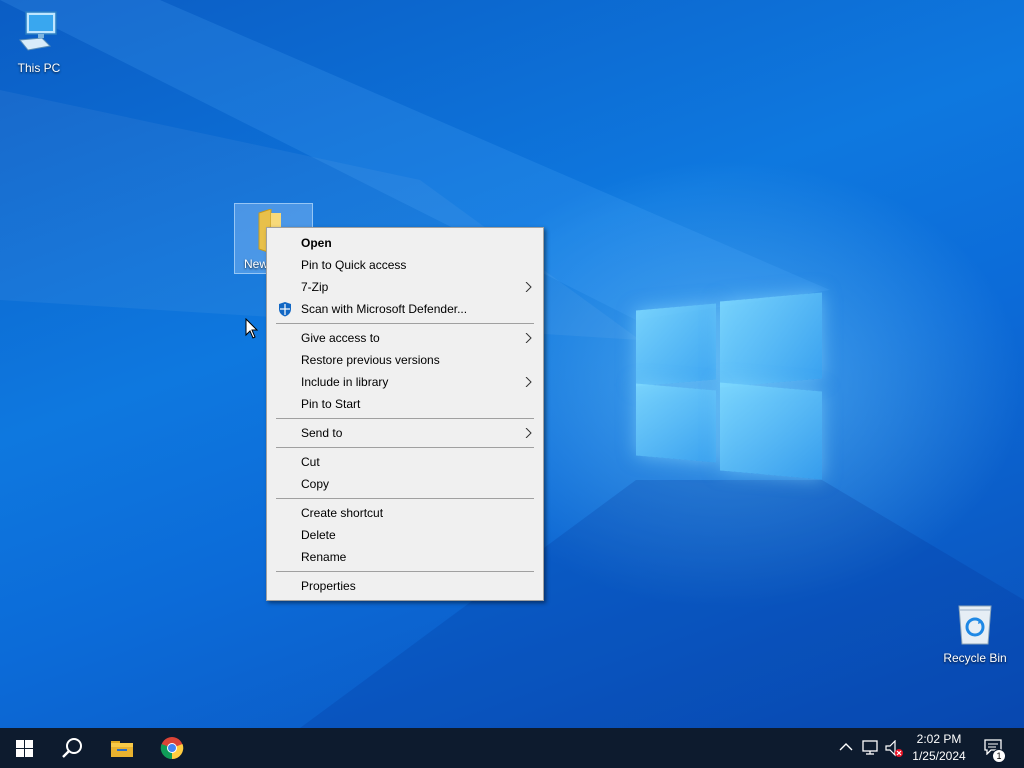 This screenshot has width=1024, height=768. What do you see at coordinates (405, 513) in the screenshot?
I see `menu-item-create-shortcut: Create shortcut` at bounding box center [405, 513].